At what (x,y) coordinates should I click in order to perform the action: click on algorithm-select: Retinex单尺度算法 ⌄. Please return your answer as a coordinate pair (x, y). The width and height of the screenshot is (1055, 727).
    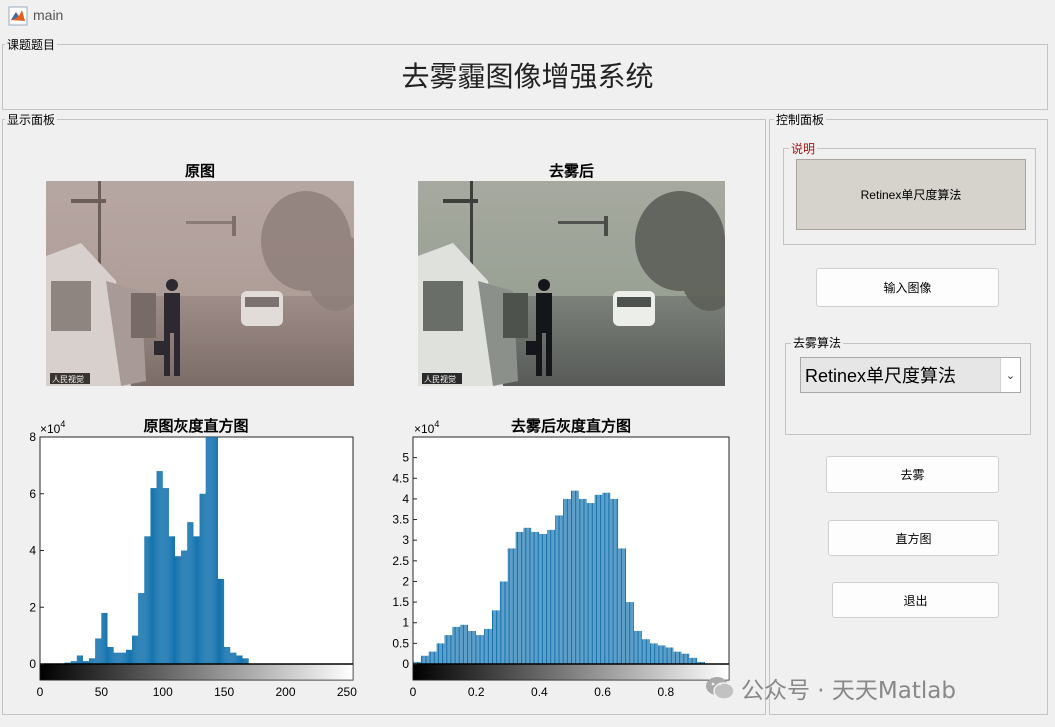
    Looking at the image, I should click on (910, 375).